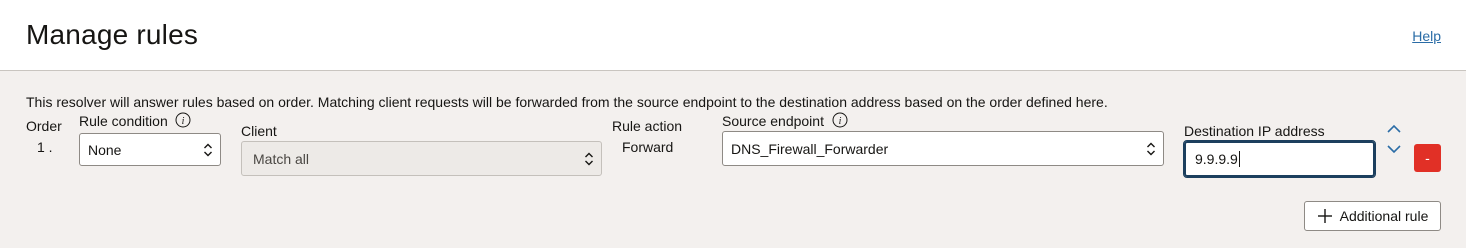 This screenshot has width=1466, height=248. Describe the element at coordinates (810, 148) in the screenshot. I see `source-endpoint-value: DNS_Firewall_Forwarder` at that location.